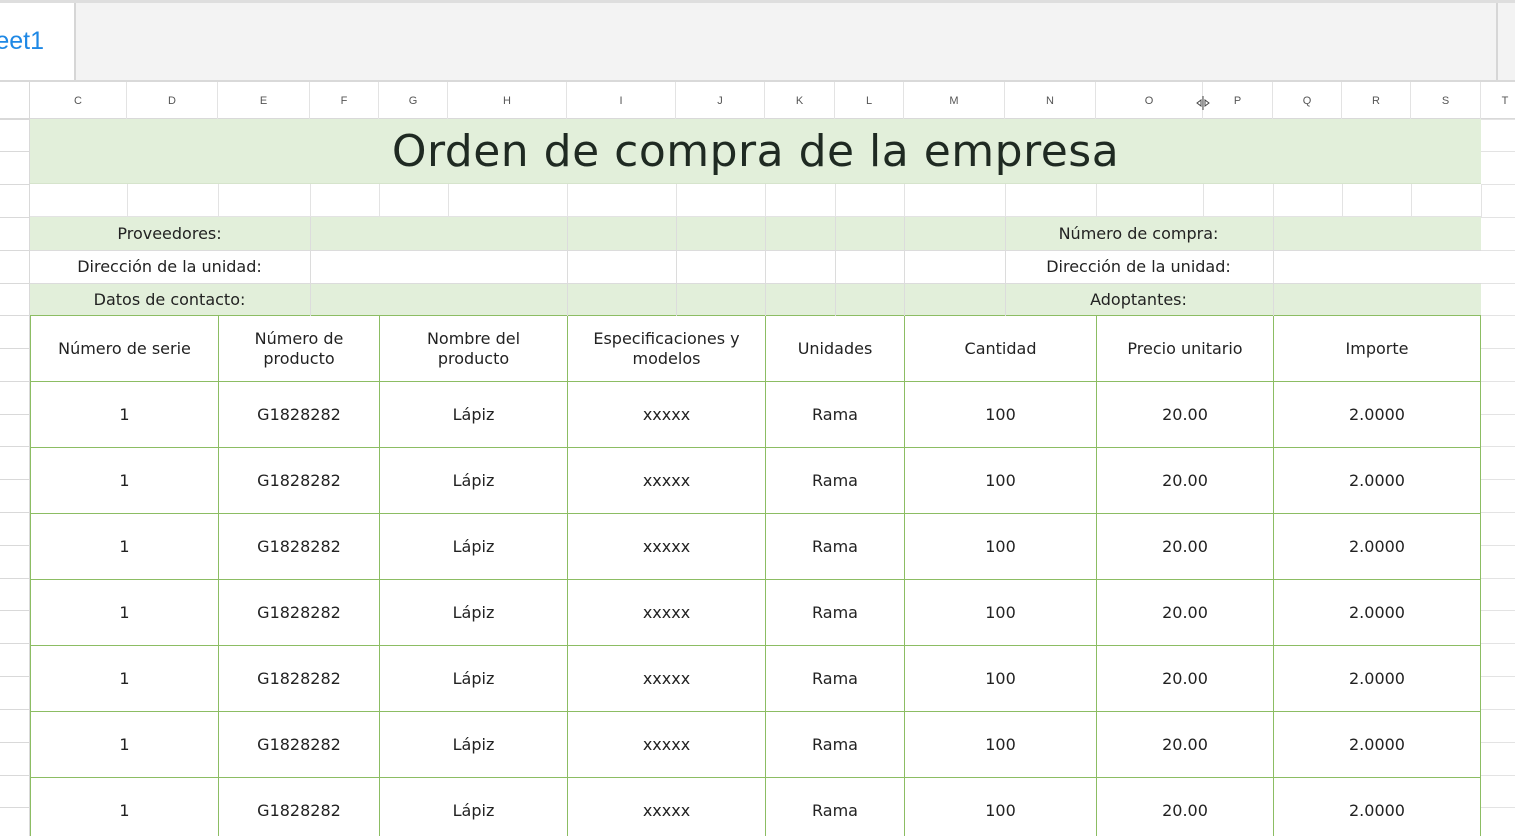  I want to click on column-header-f: F, so click(344, 100).